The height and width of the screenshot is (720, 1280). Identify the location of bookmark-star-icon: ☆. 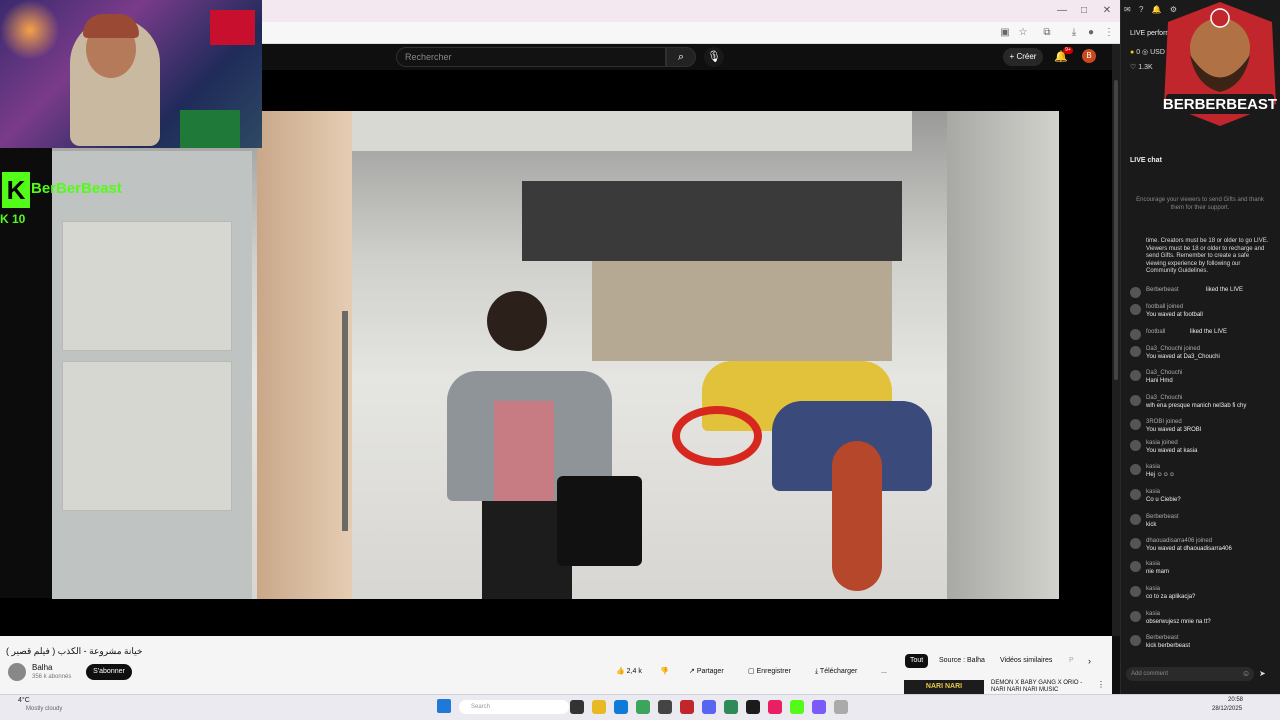
(1023, 33).